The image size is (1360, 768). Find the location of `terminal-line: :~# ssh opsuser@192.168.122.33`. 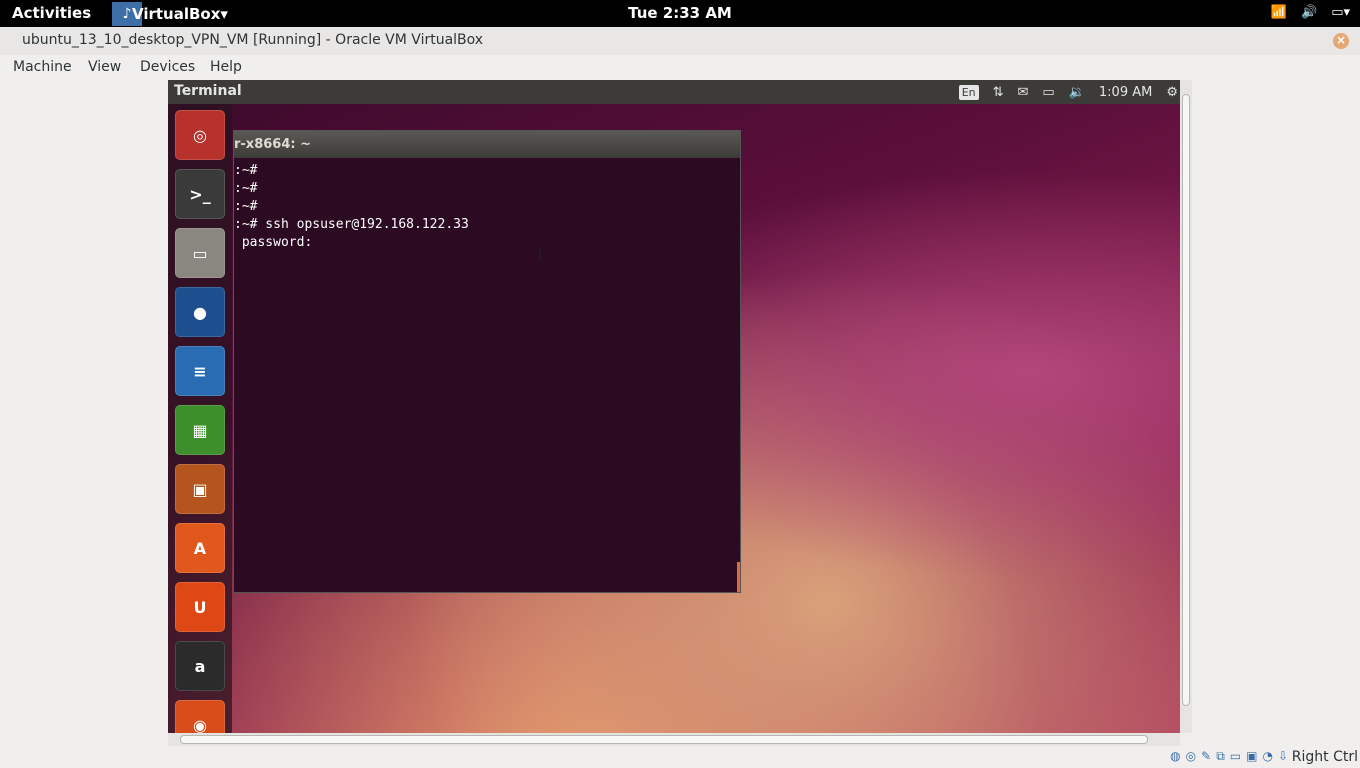

terminal-line: :~# ssh opsuser@192.168.122.33 is located at coordinates (351, 224).